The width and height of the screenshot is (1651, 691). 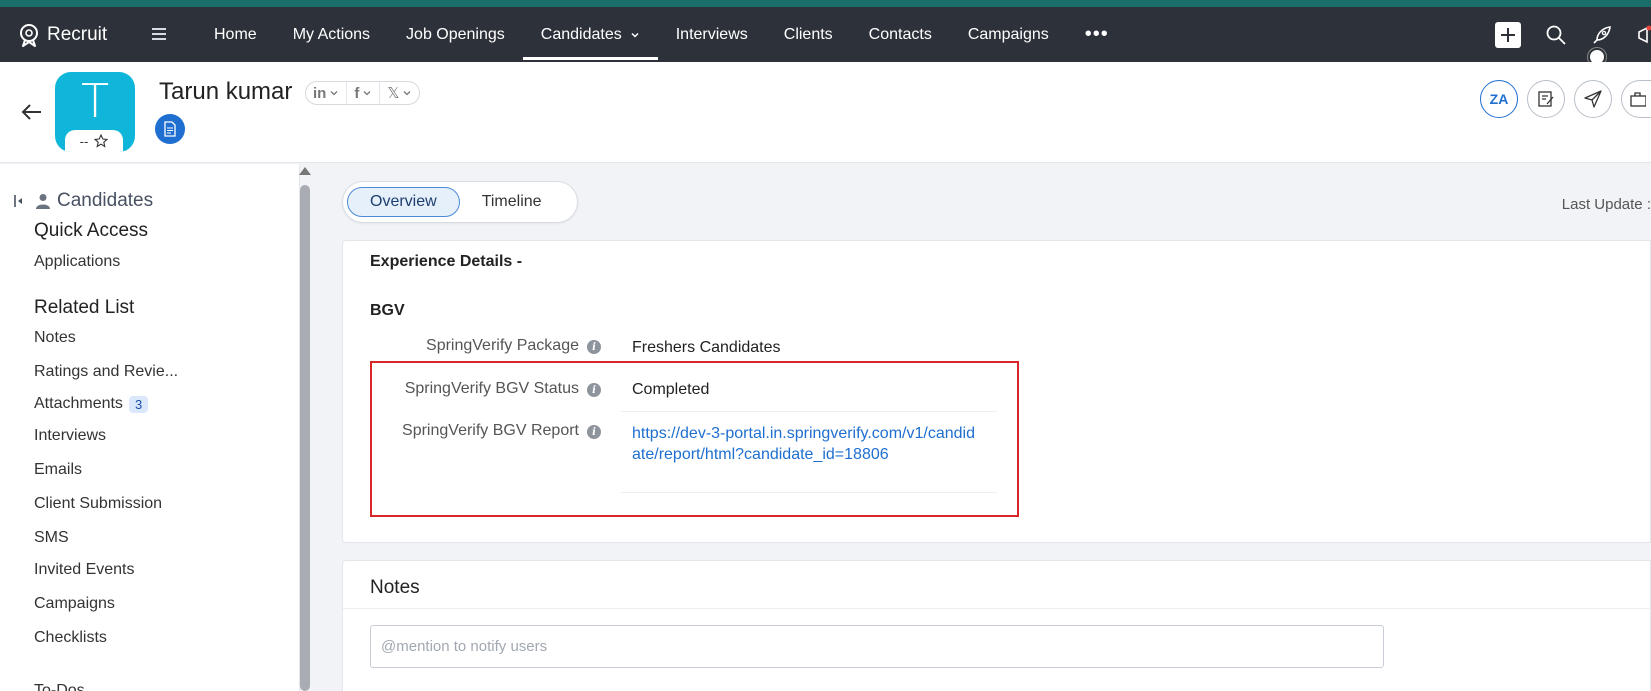 I want to click on linkedin-dropdown: in, so click(x=327, y=93).